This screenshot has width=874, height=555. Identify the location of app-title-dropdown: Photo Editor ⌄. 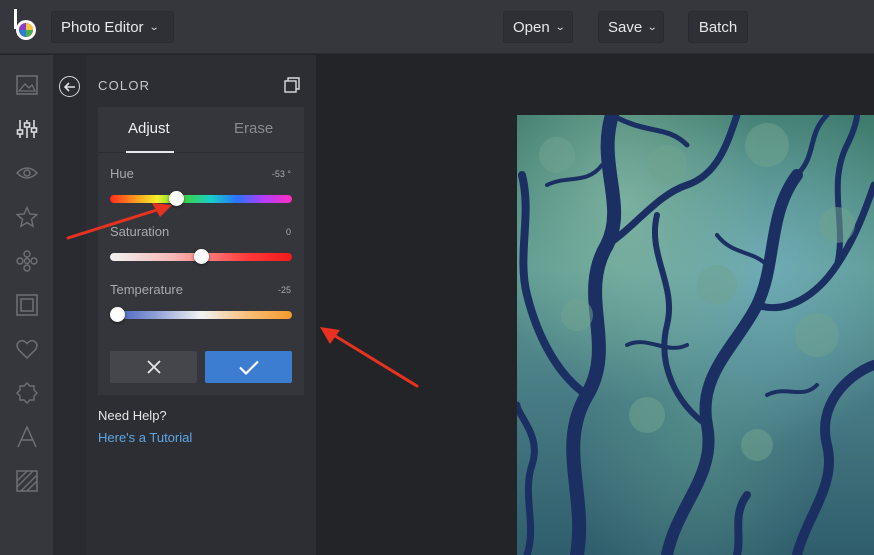
(112, 27).